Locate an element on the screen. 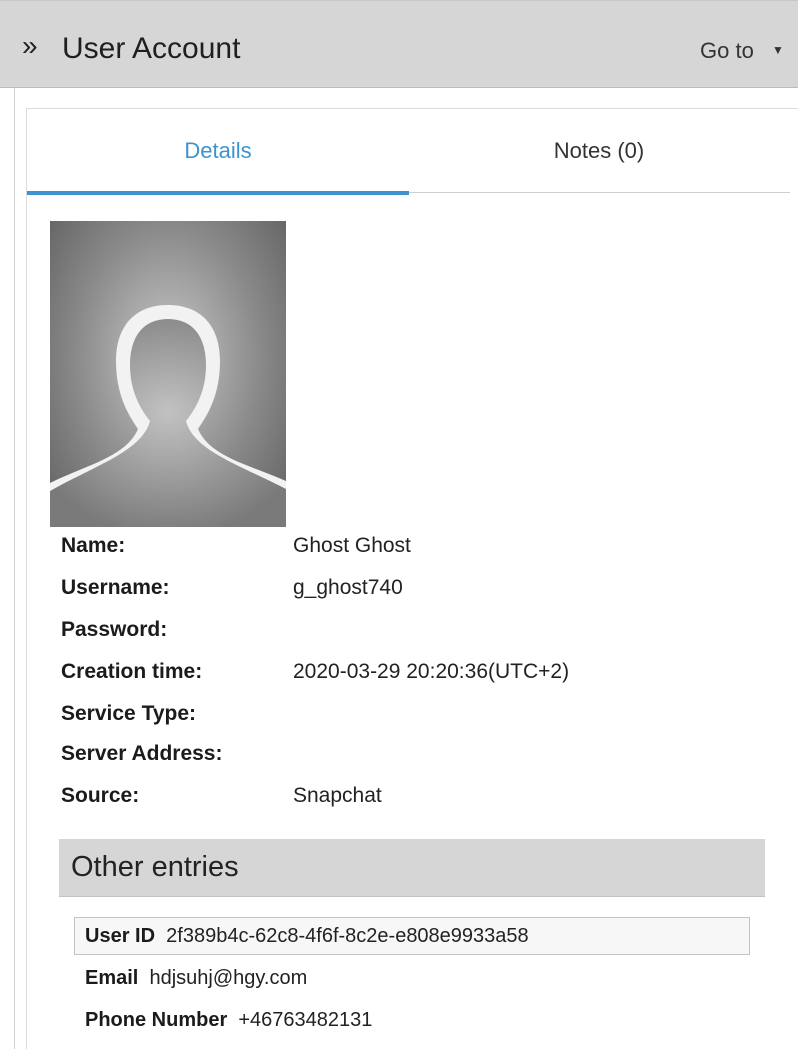  avatar is located at coordinates (168, 374).